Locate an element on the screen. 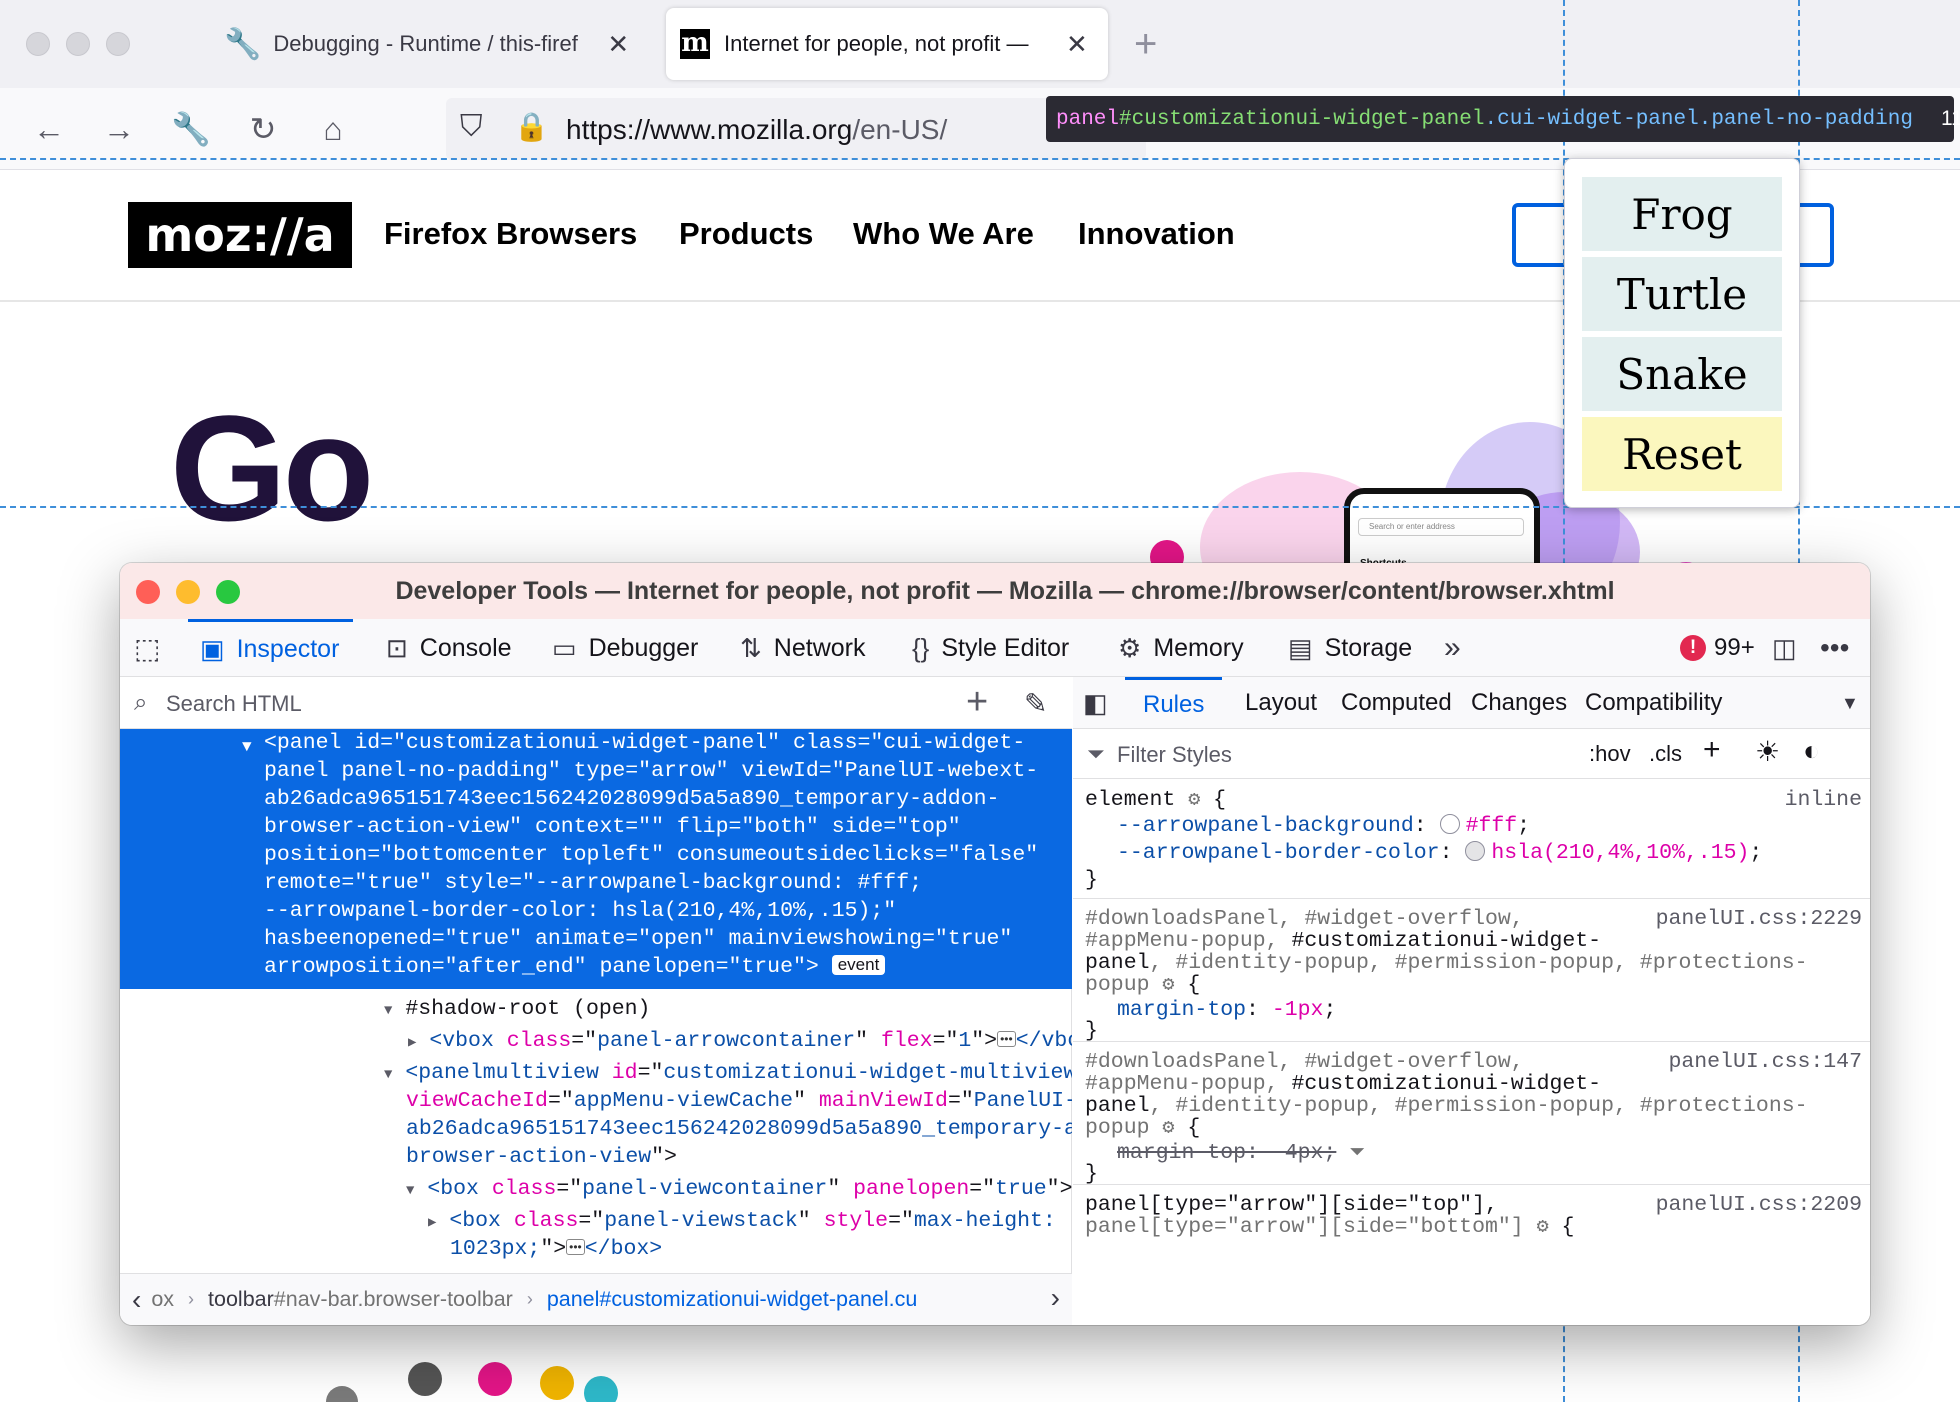  wrench-icon: 🔧 is located at coordinates (191, 129).